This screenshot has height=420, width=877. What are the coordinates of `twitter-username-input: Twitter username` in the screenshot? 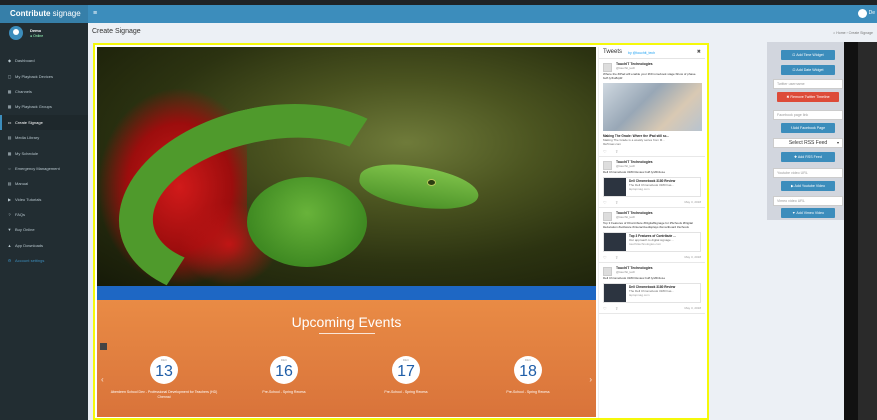 It's located at (808, 84).